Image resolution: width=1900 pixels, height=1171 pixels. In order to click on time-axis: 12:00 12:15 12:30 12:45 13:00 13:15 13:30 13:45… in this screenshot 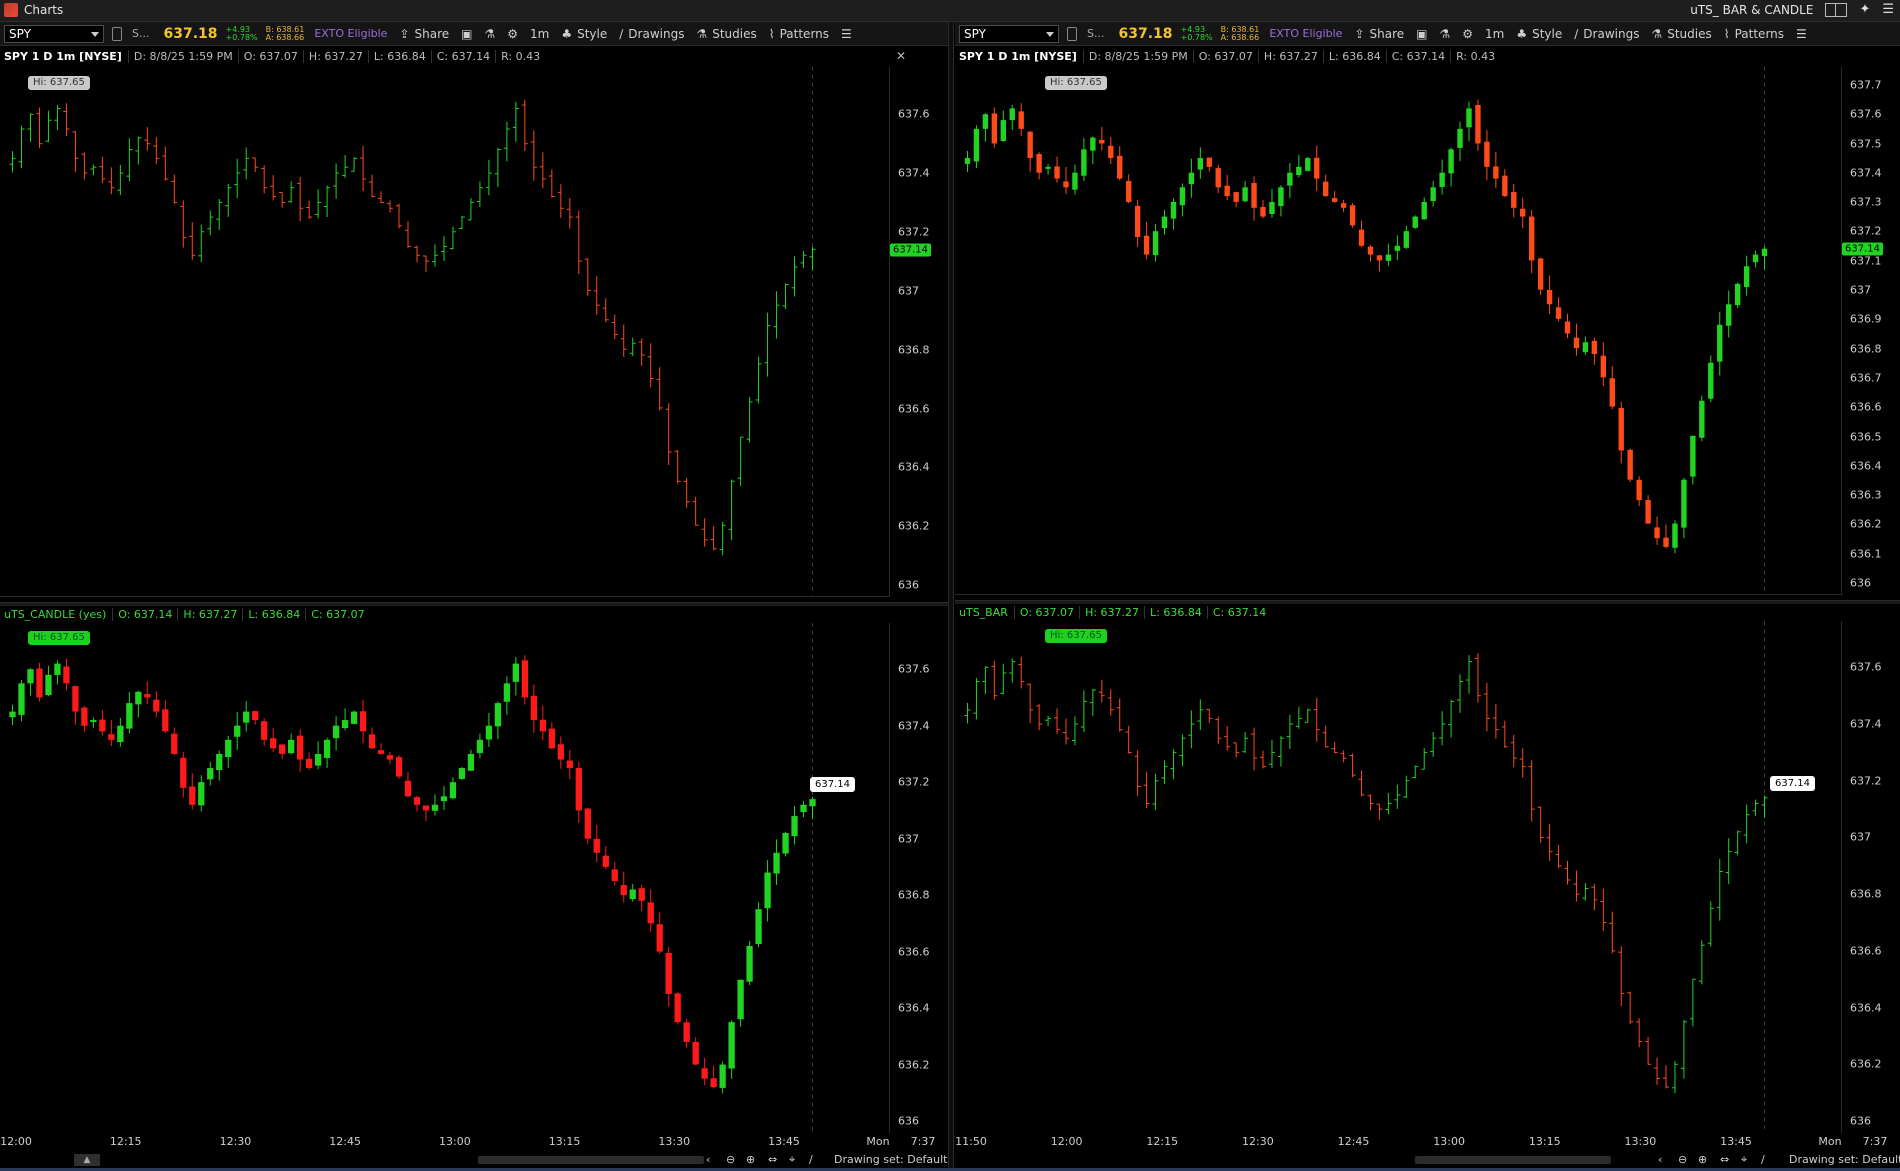, I will do `click(474, 1142)`.